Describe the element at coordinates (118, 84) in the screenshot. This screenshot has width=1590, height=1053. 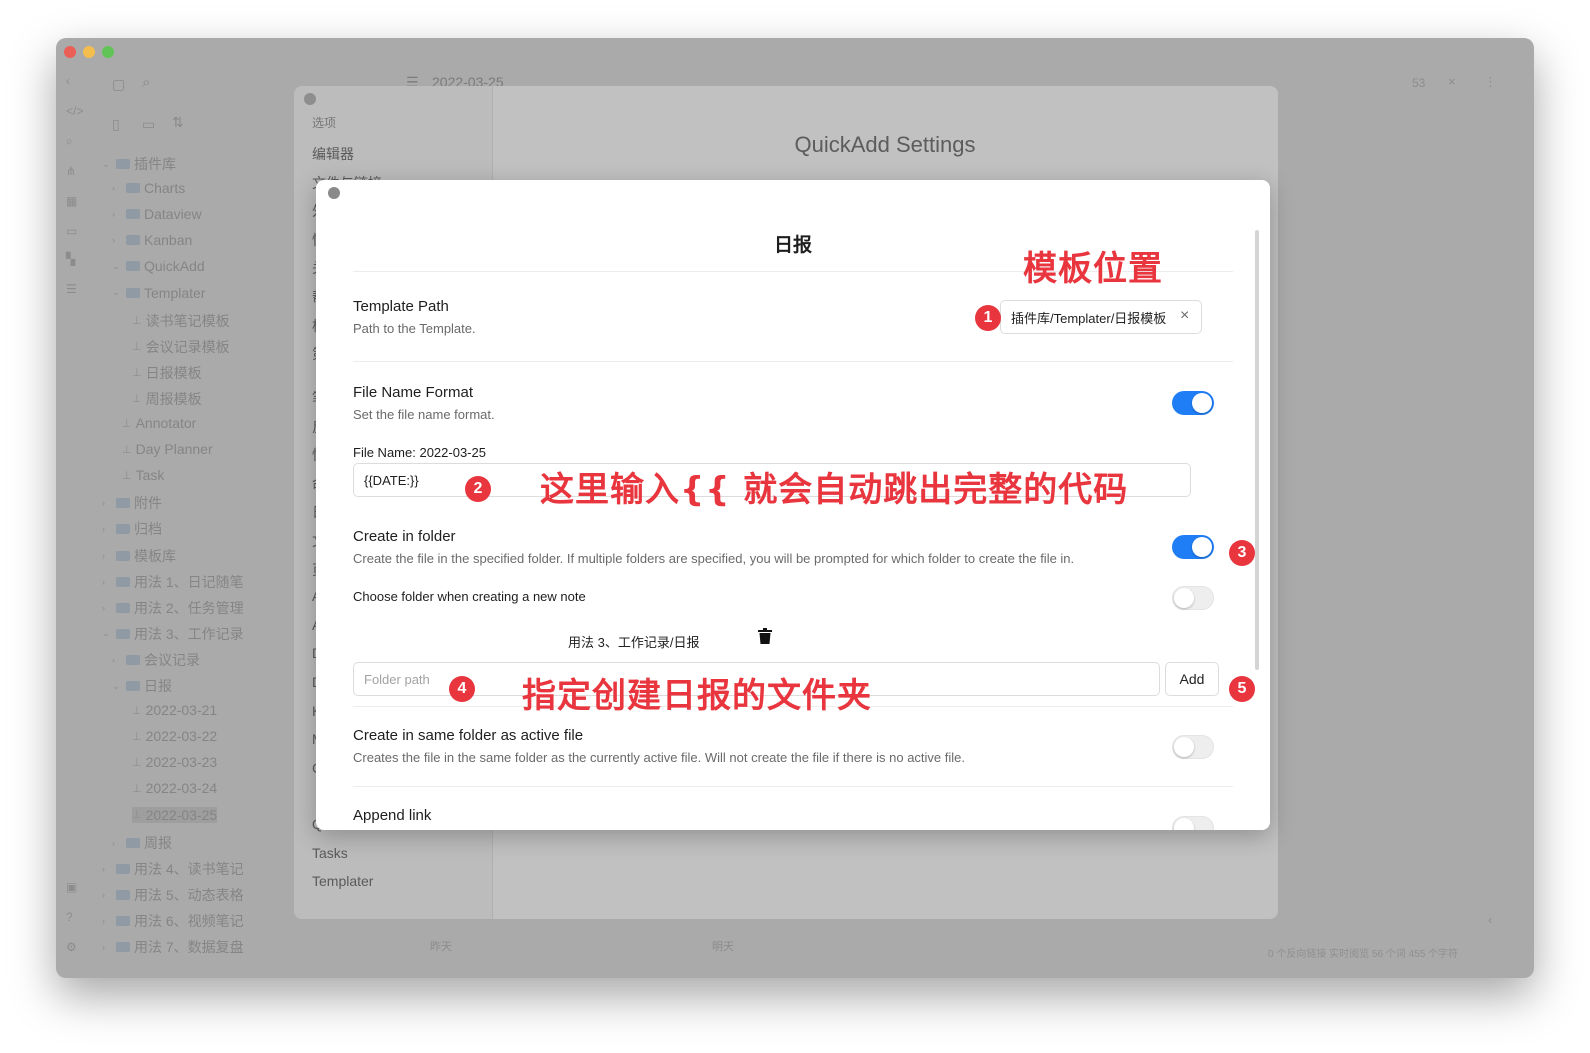
I see `folder-icon: ▢` at that location.